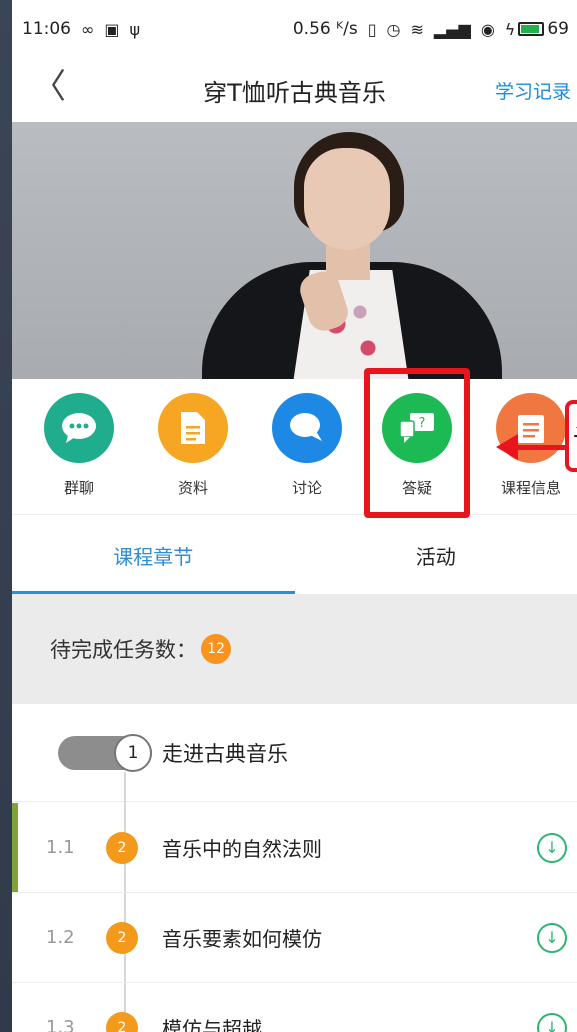 Image resolution: width=577 pixels, height=1032 pixels. I want to click on battery-icon, so click(531, 29).